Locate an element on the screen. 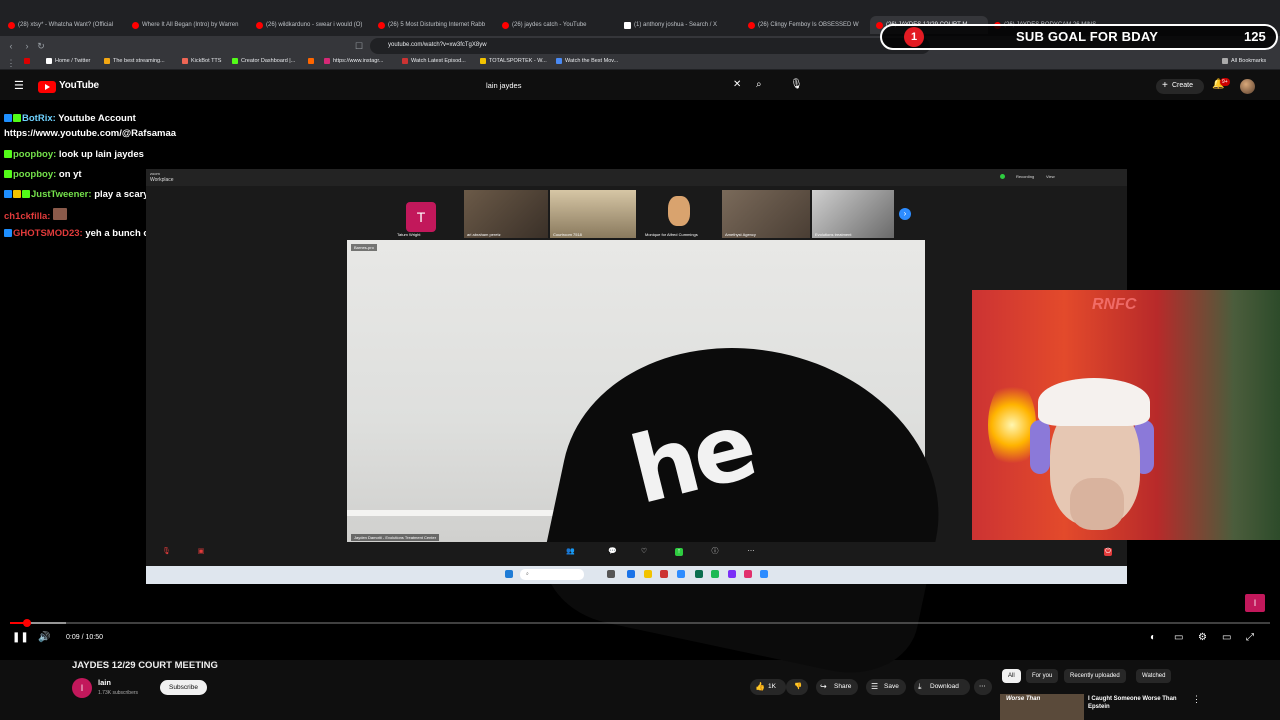  bookmark-item: Home / Twitter is located at coordinates (68, 61).